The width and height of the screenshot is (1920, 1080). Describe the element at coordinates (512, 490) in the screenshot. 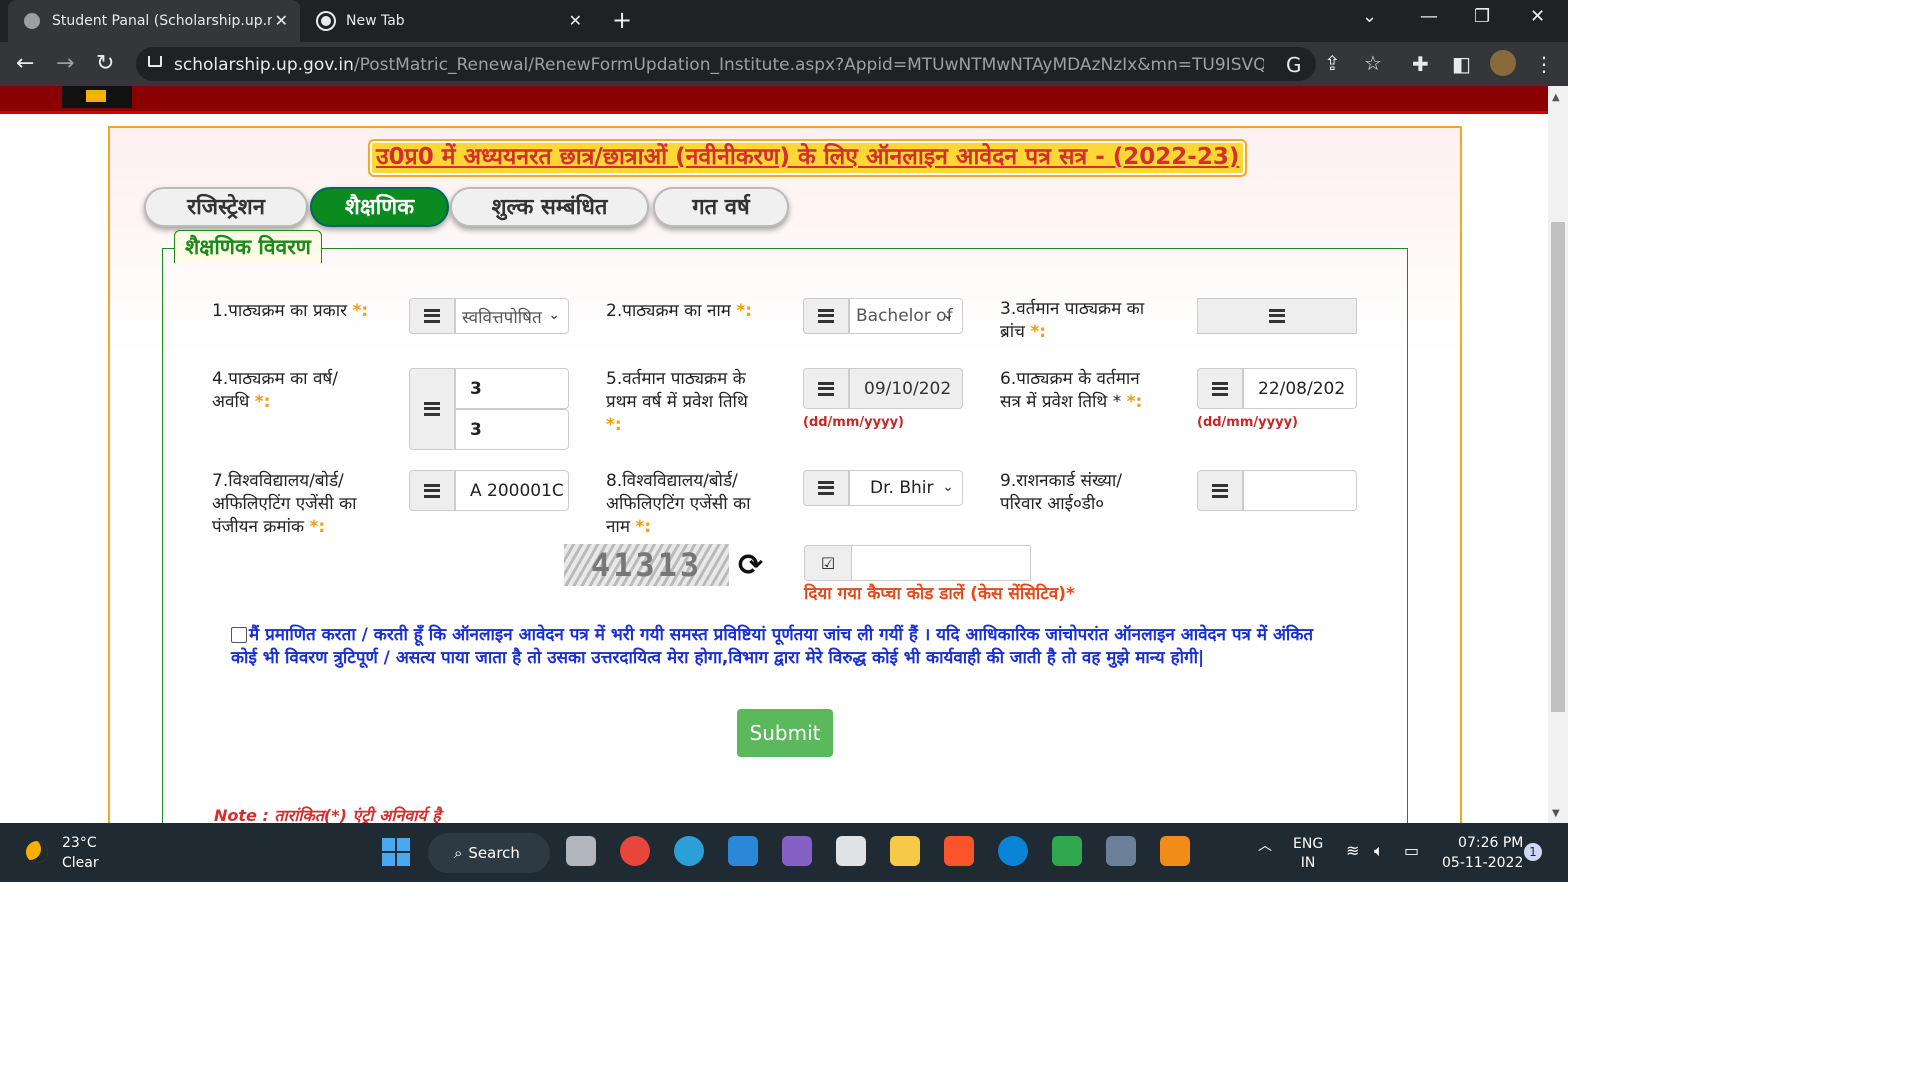

I see `university-registration-input: A 200001C` at that location.